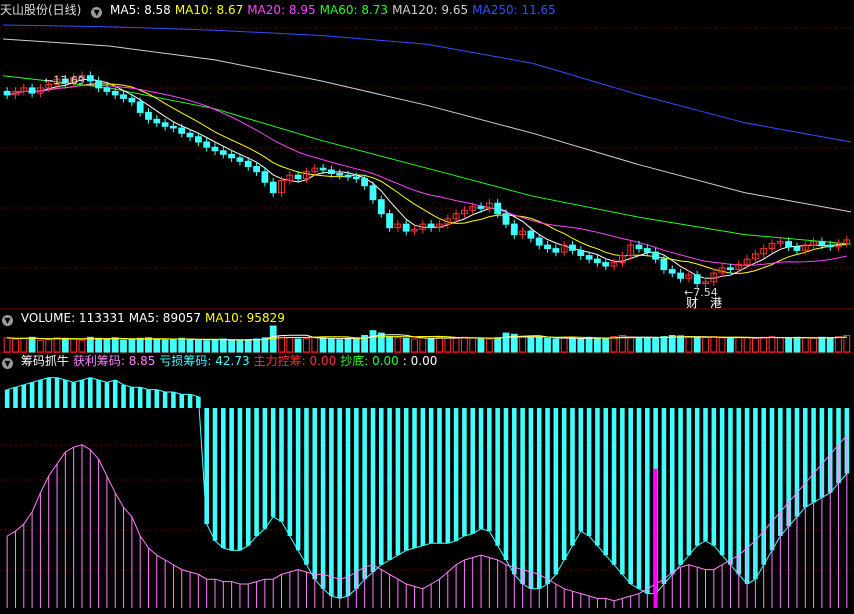  Describe the element at coordinates (140, 10) in the screenshot. I see `ma-legend-item: MA5: 8.58` at that location.